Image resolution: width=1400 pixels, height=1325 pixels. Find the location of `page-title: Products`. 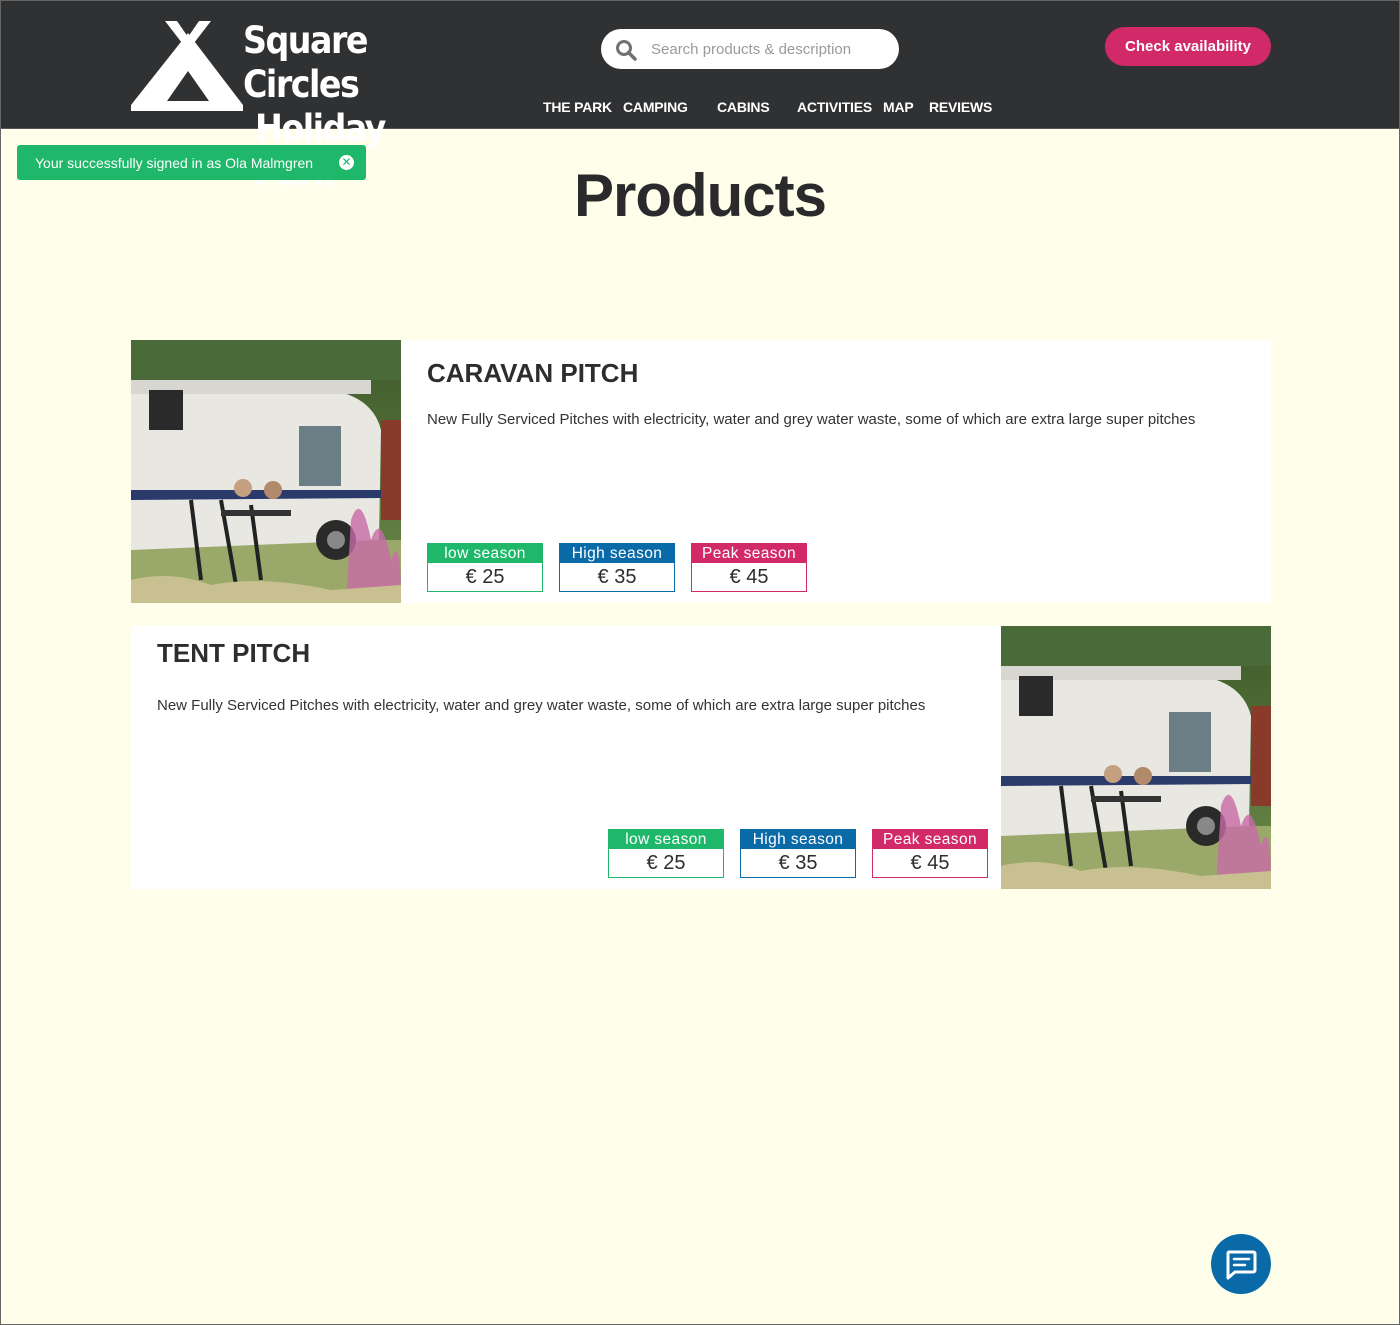

page-title: Products is located at coordinates (700, 195).